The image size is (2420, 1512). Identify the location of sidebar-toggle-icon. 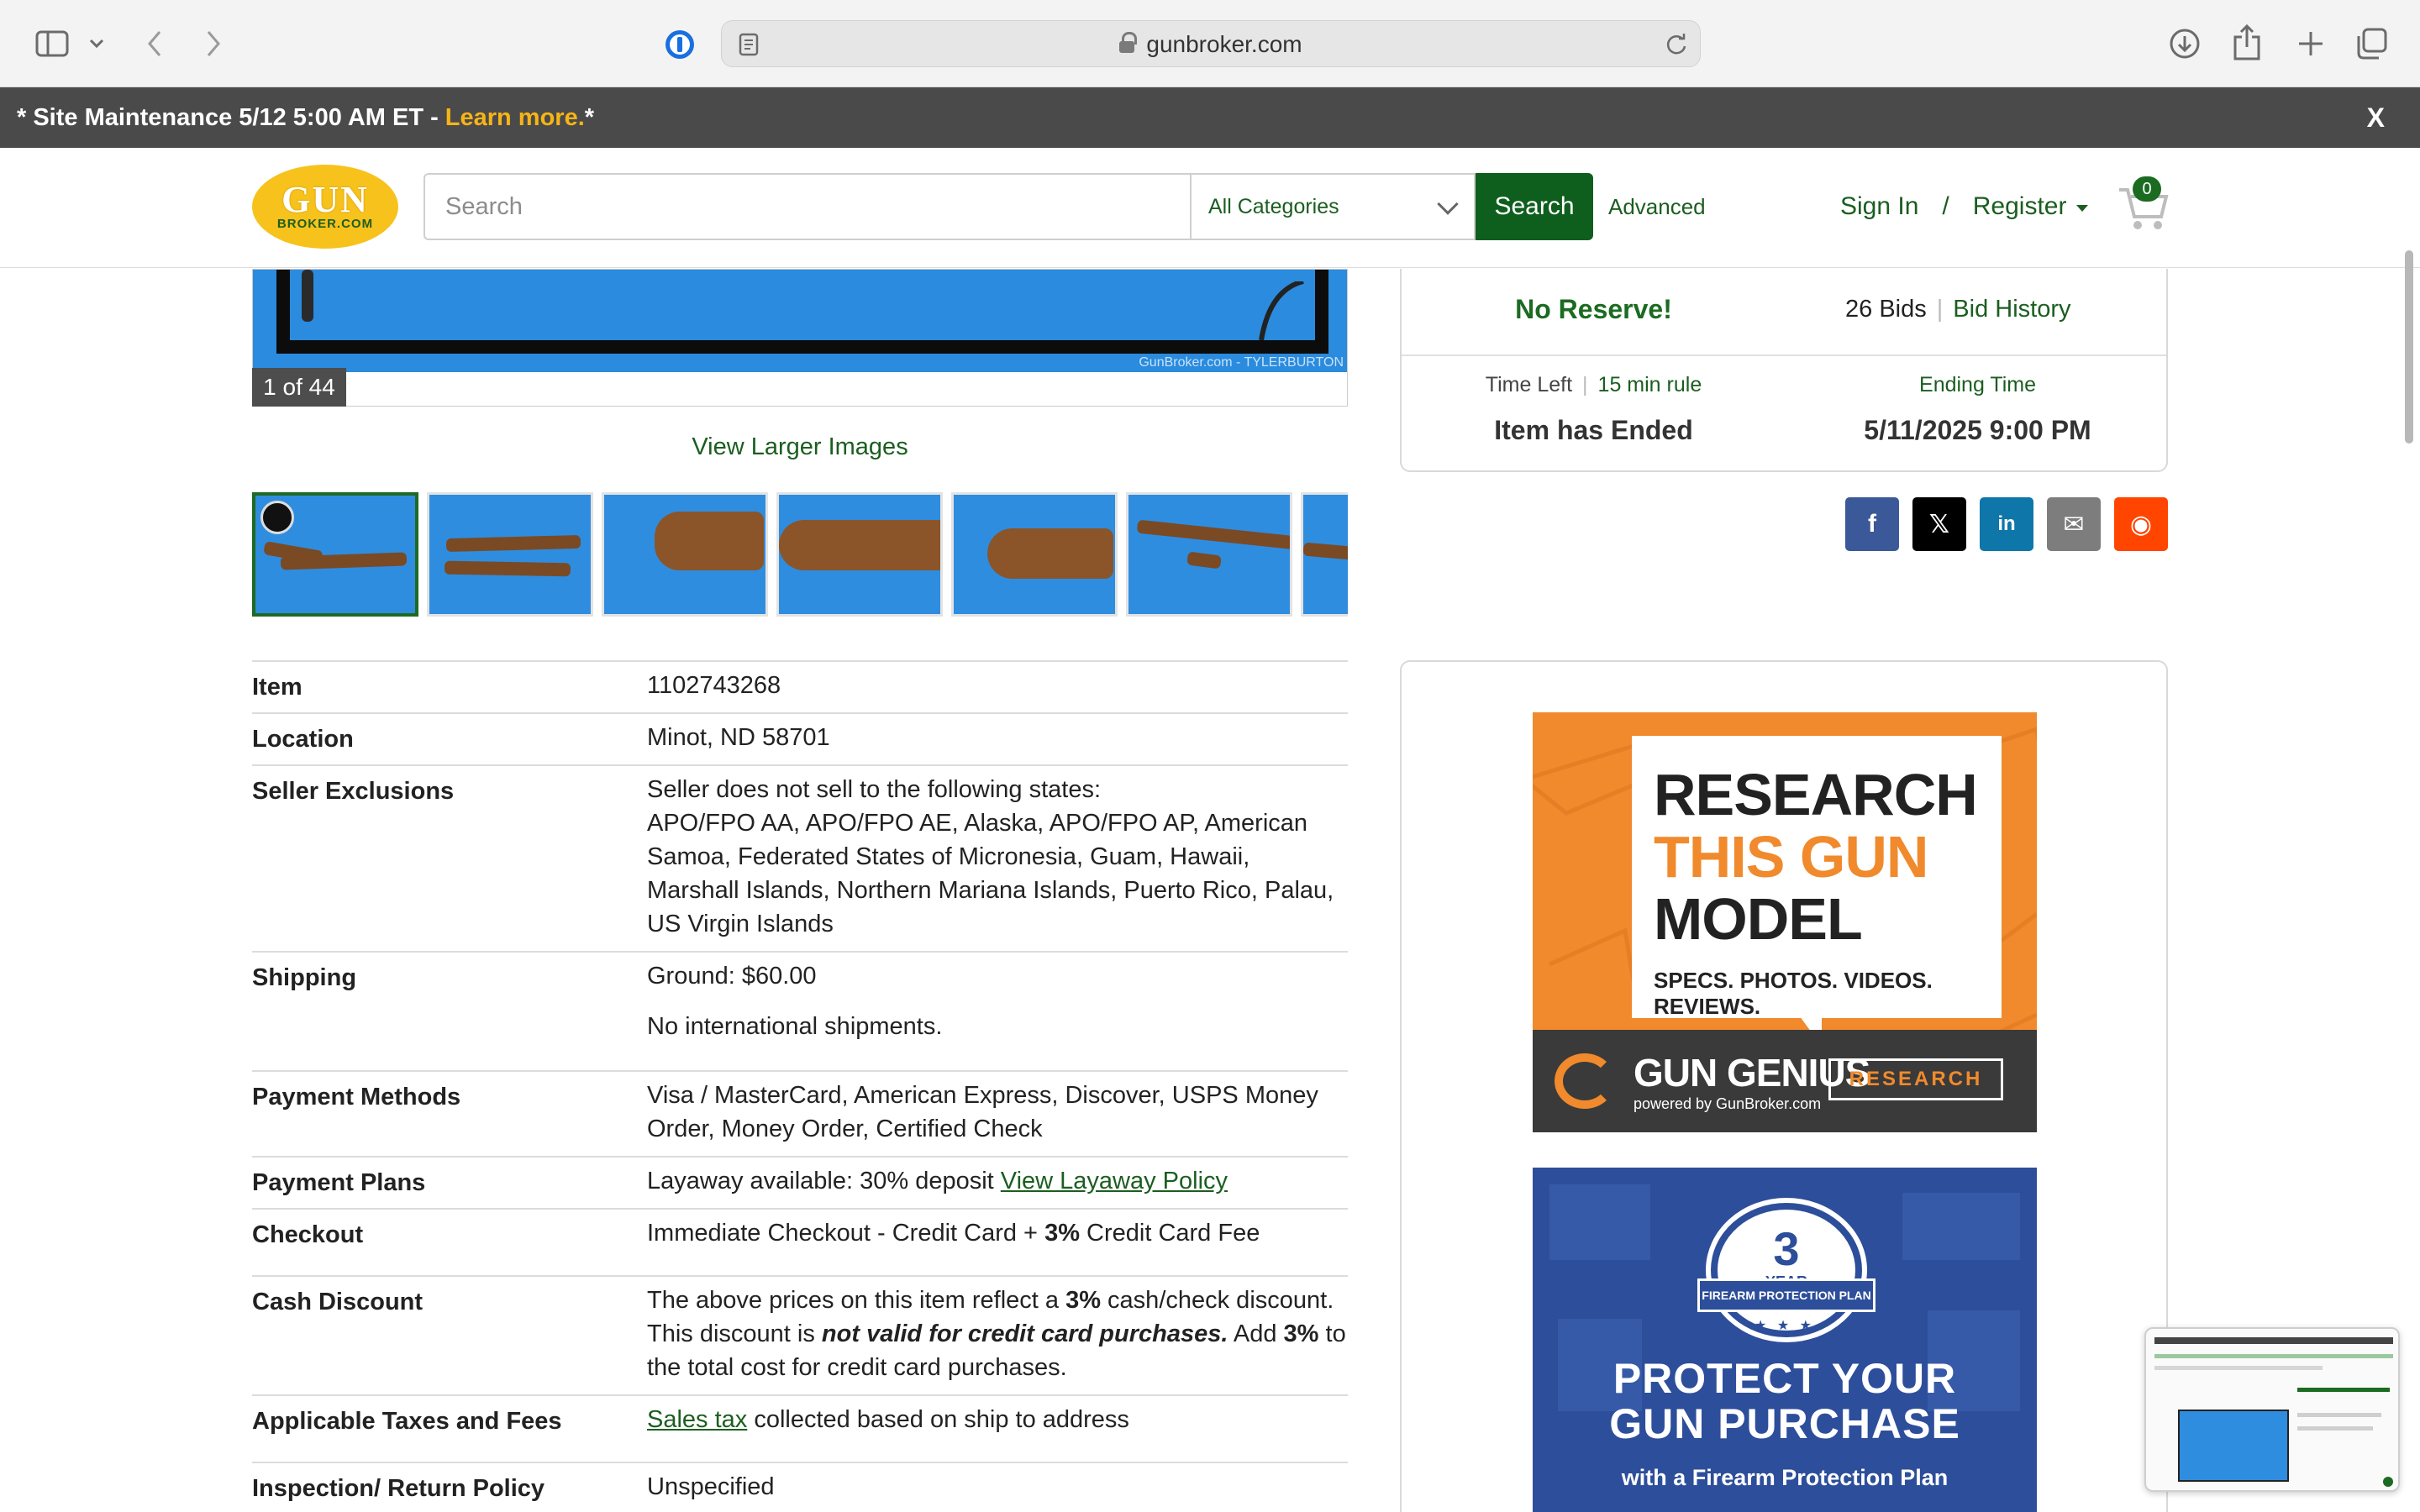
(52, 44).